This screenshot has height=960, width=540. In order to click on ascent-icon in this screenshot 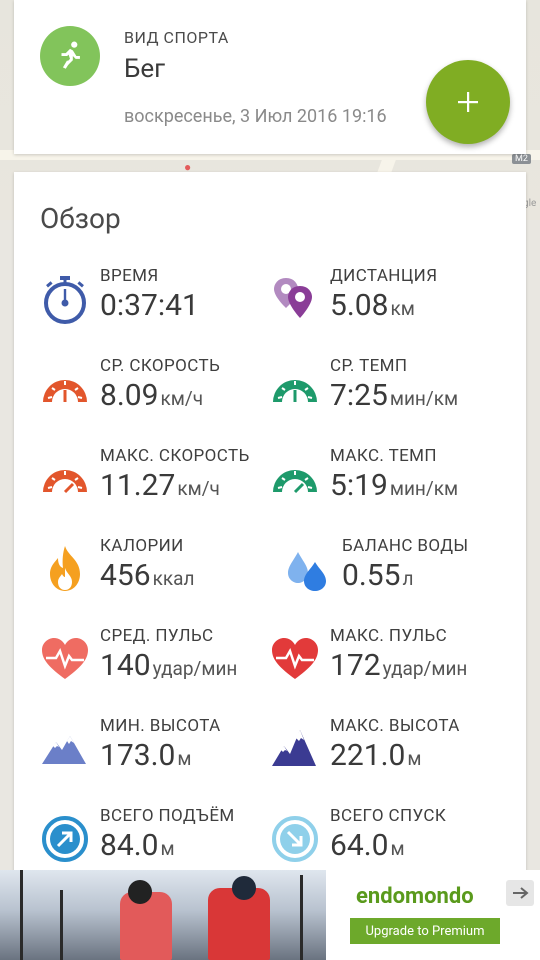, I will do `click(65, 839)`.